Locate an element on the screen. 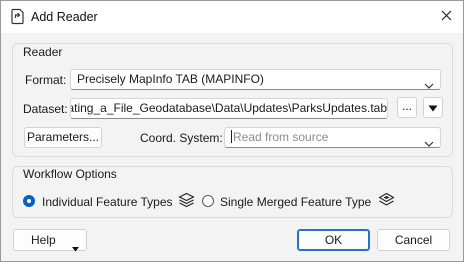 This screenshot has width=464, height=262. format-dropdown: Precisely MapInfo TAB (MAPINFO) is located at coordinates (255, 79).